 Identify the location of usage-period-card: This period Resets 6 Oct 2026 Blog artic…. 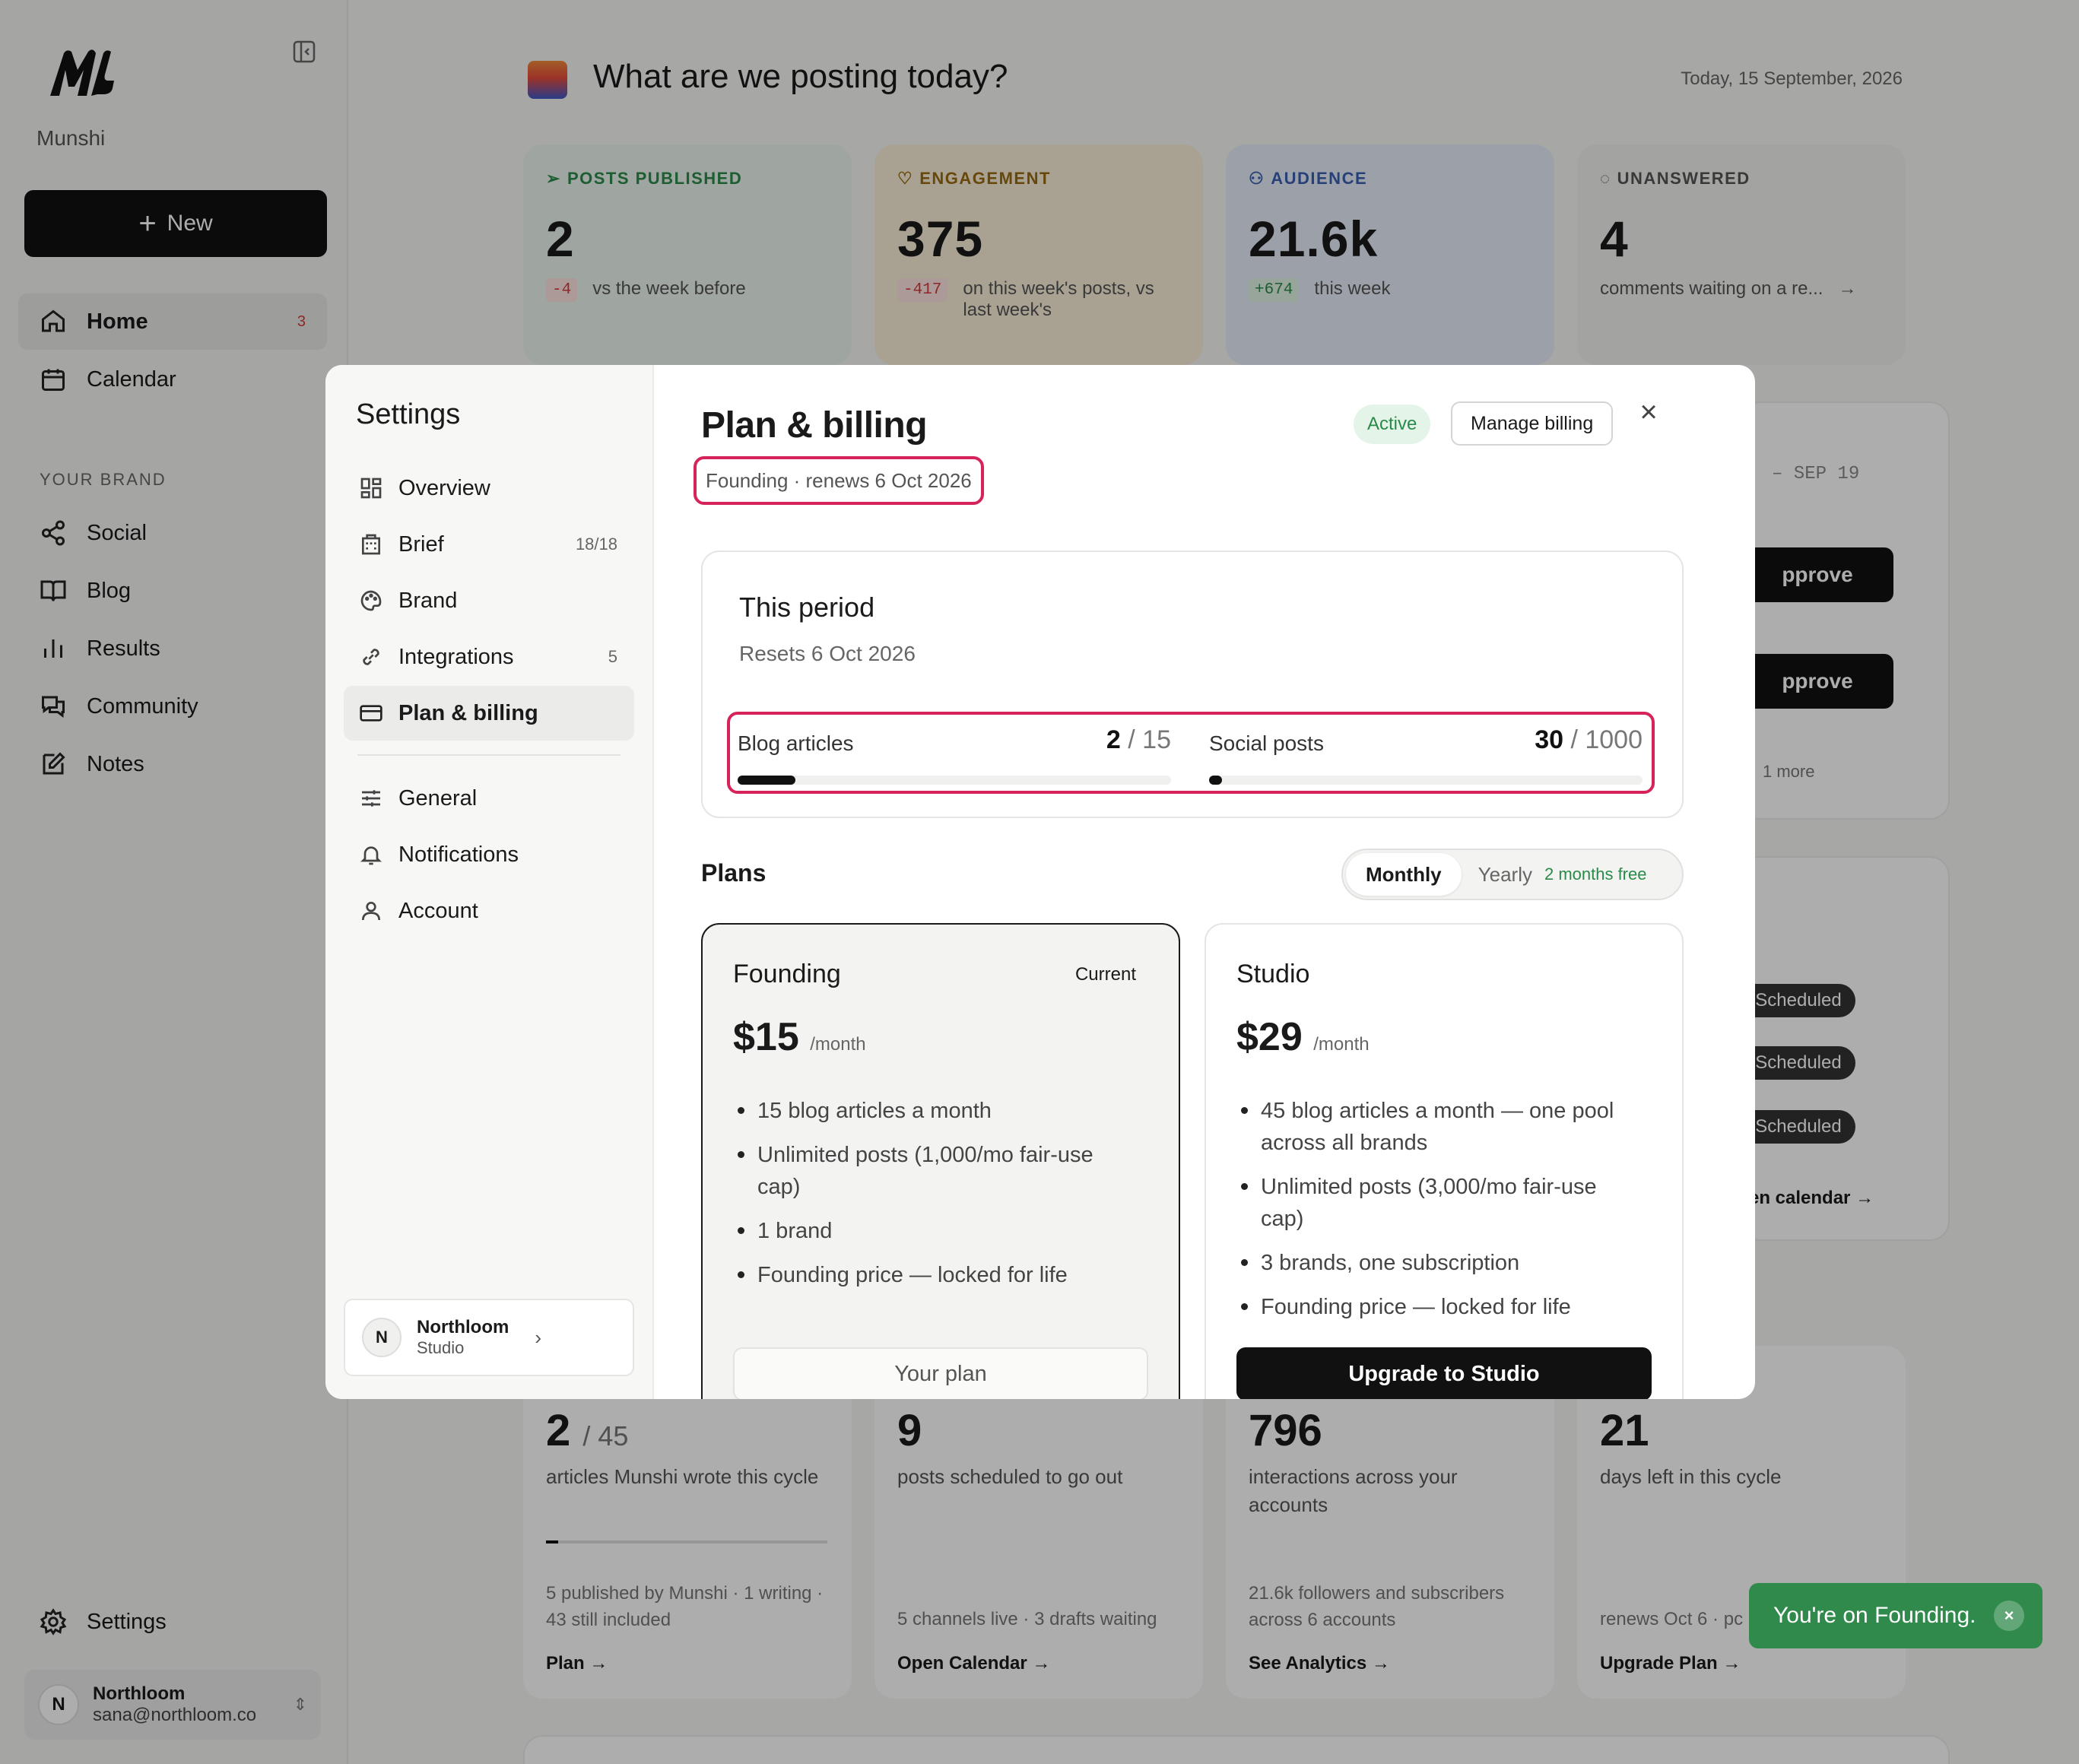
(1192, 684).